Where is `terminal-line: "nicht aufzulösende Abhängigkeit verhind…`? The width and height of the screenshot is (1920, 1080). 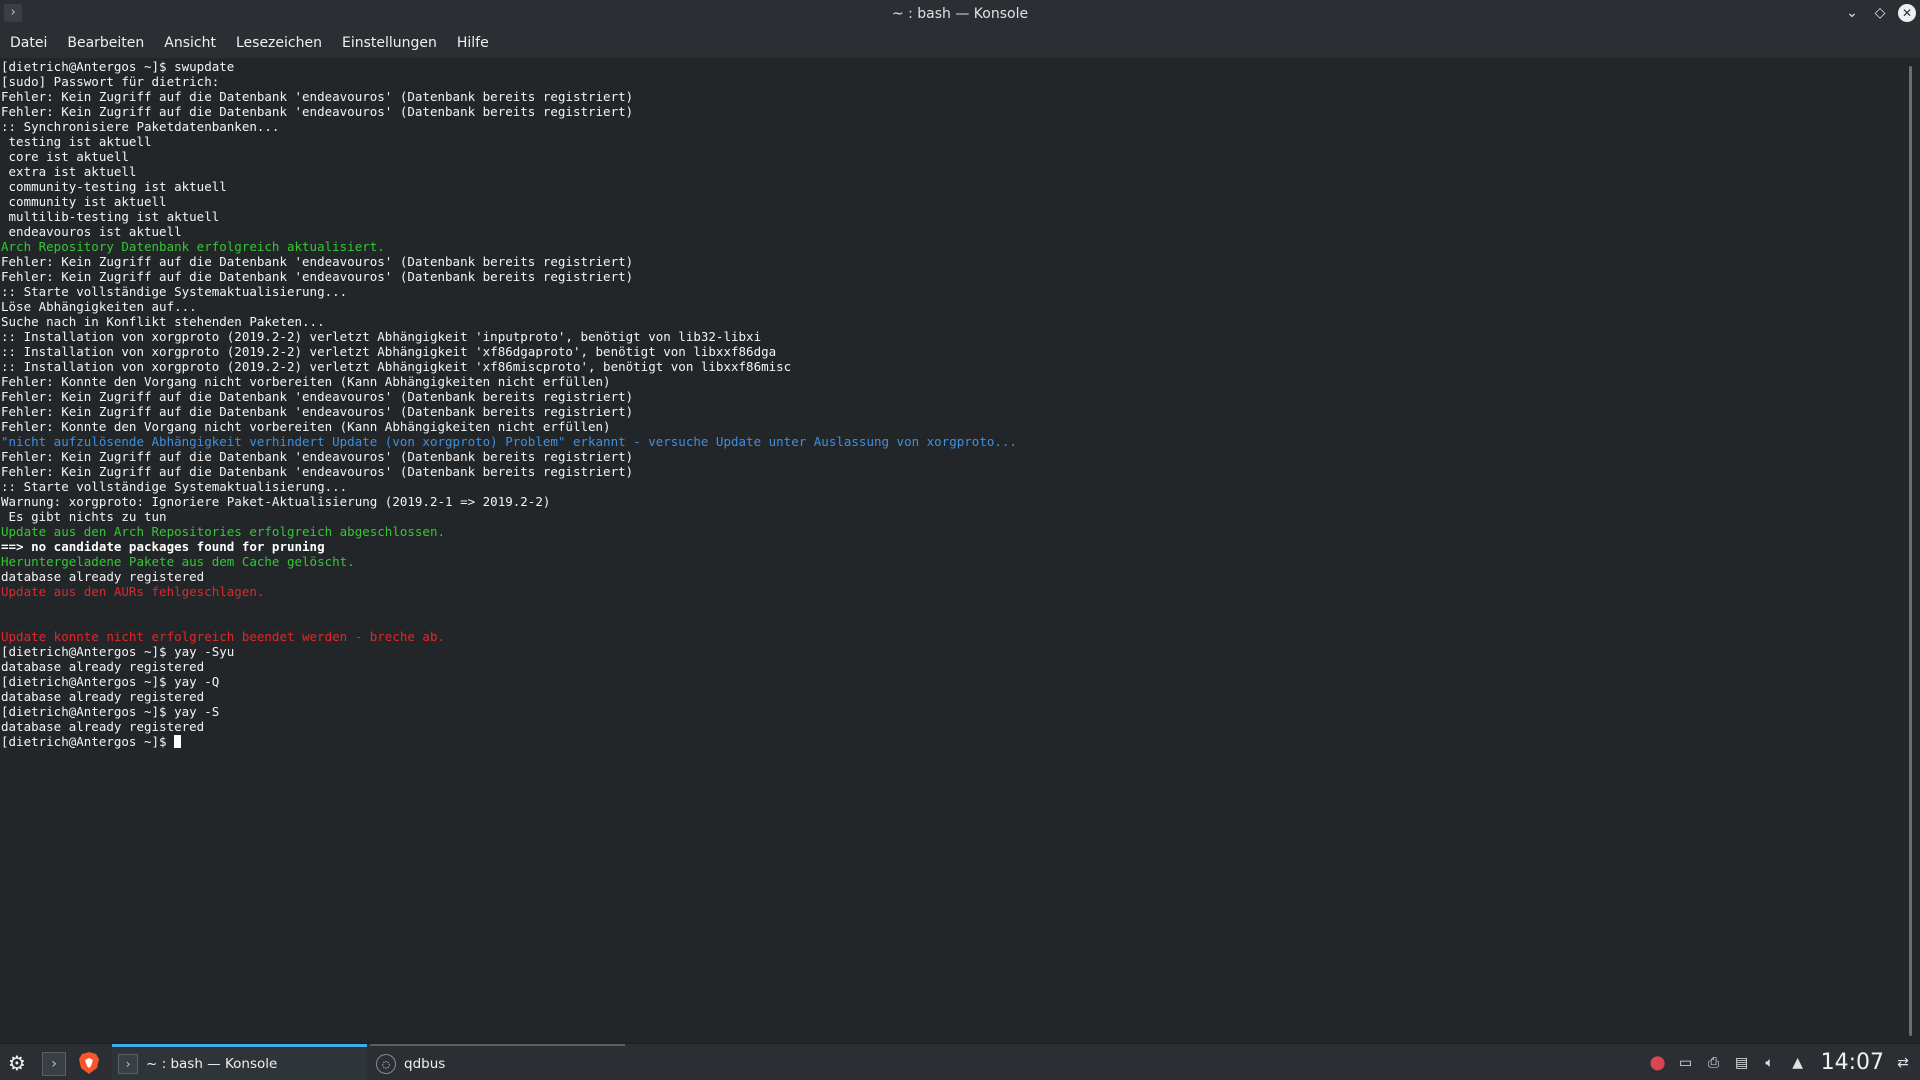
terminal-line: "nicht aufzulösende Abhängigkeit verhind… is located at coordinates (509, 441).